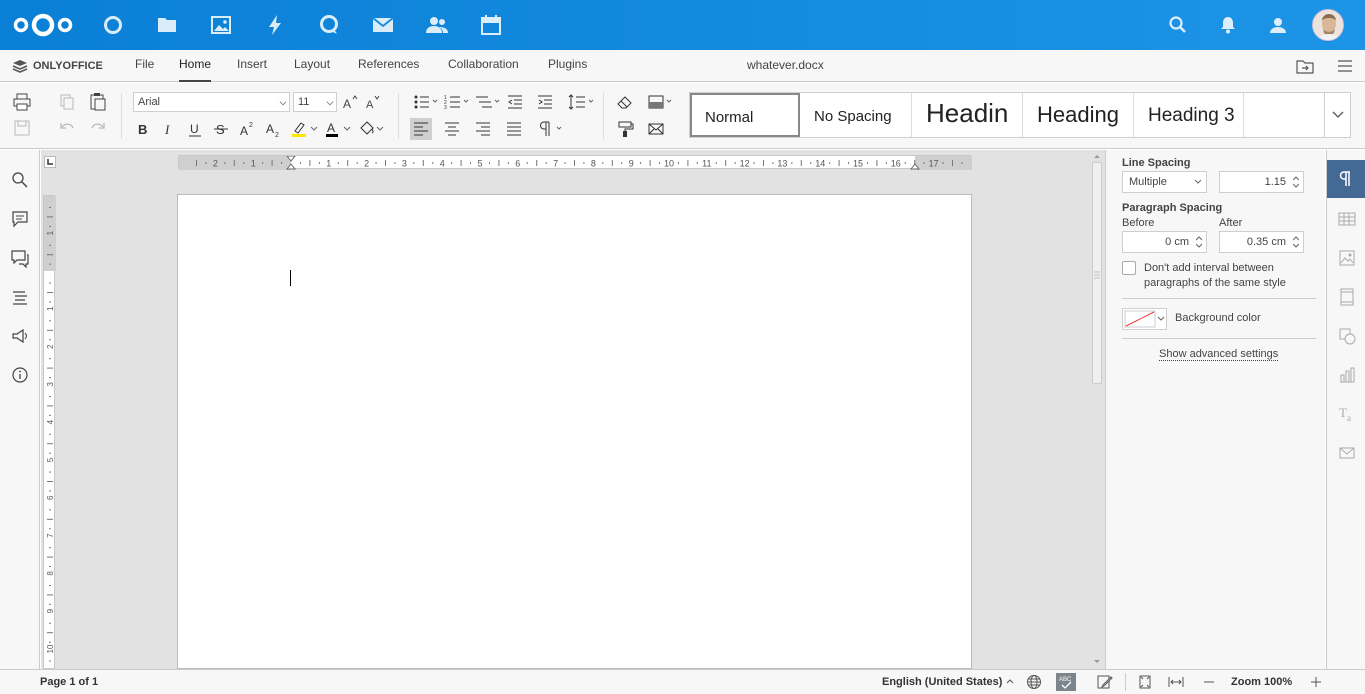 This screenshot has height=694, width=1365. What do you see at coordinates (1228, 25) in the screenshot?
I see `notifications-icon` at bounding box center [1228, 25].